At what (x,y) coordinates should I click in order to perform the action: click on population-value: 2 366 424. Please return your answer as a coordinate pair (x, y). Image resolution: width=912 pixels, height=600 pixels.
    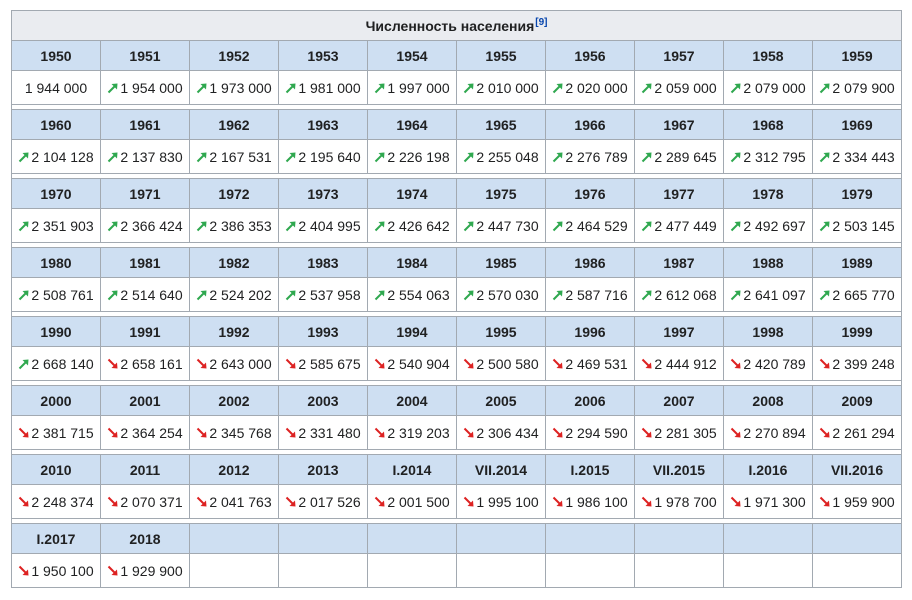
    Looking at the image, I should click on (151, 225).